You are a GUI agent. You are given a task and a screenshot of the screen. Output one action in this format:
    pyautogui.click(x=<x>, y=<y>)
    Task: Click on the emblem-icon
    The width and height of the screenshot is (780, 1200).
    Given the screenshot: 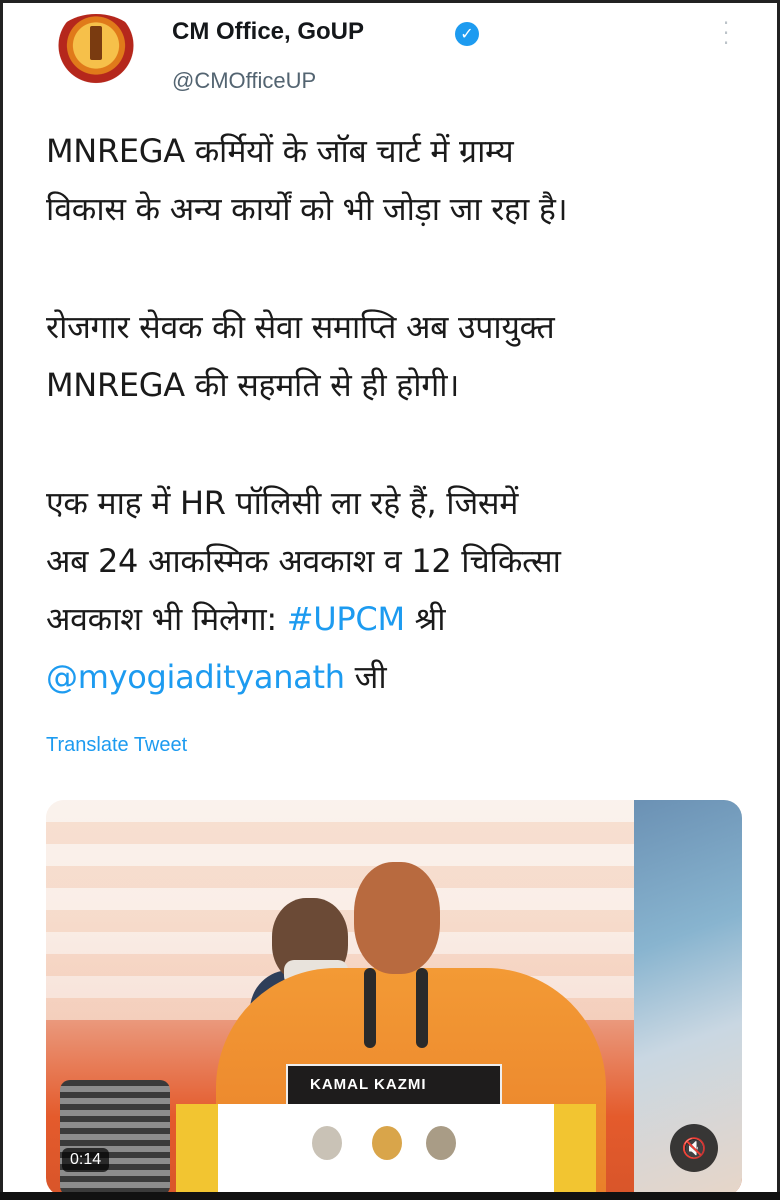 What is the action you would take?
    pyautogui.click(x=327, y=1143)
    